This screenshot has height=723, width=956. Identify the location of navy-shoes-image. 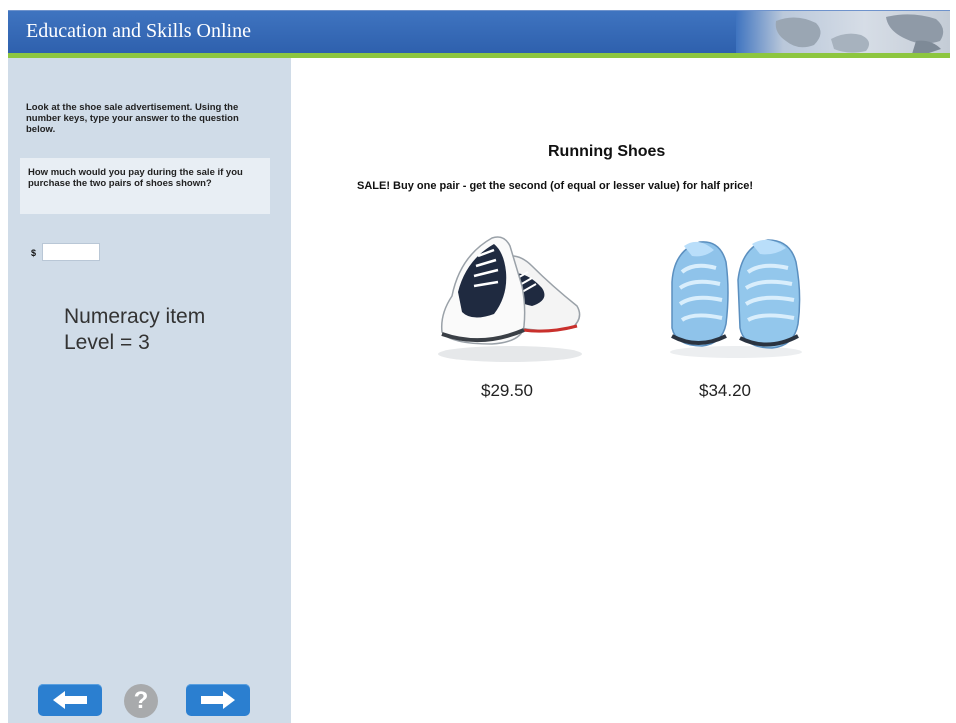
(510, 298).